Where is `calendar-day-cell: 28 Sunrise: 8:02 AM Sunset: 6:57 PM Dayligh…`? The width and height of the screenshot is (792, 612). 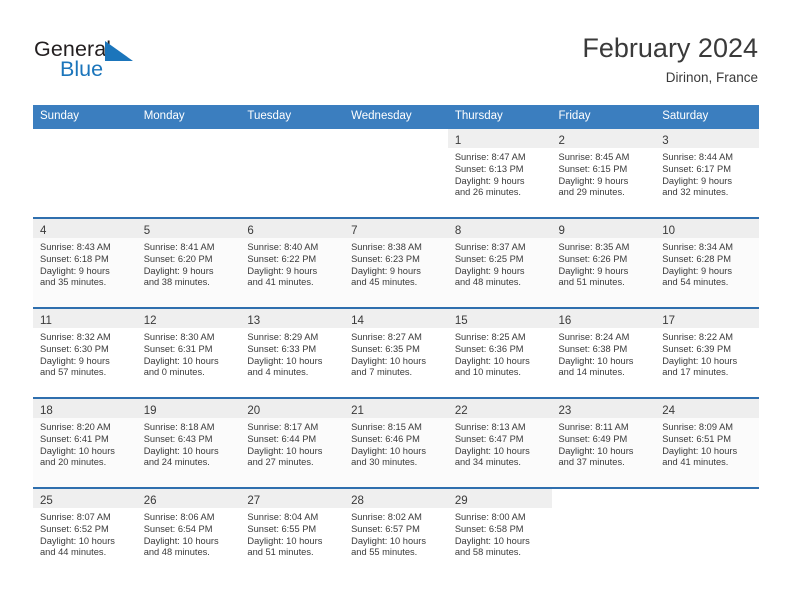
calendar-day-cell: 28 Sunrise: 8:02 AM Sunset: 6:57 PM Dayligh… is located at coordinates (396, 532).